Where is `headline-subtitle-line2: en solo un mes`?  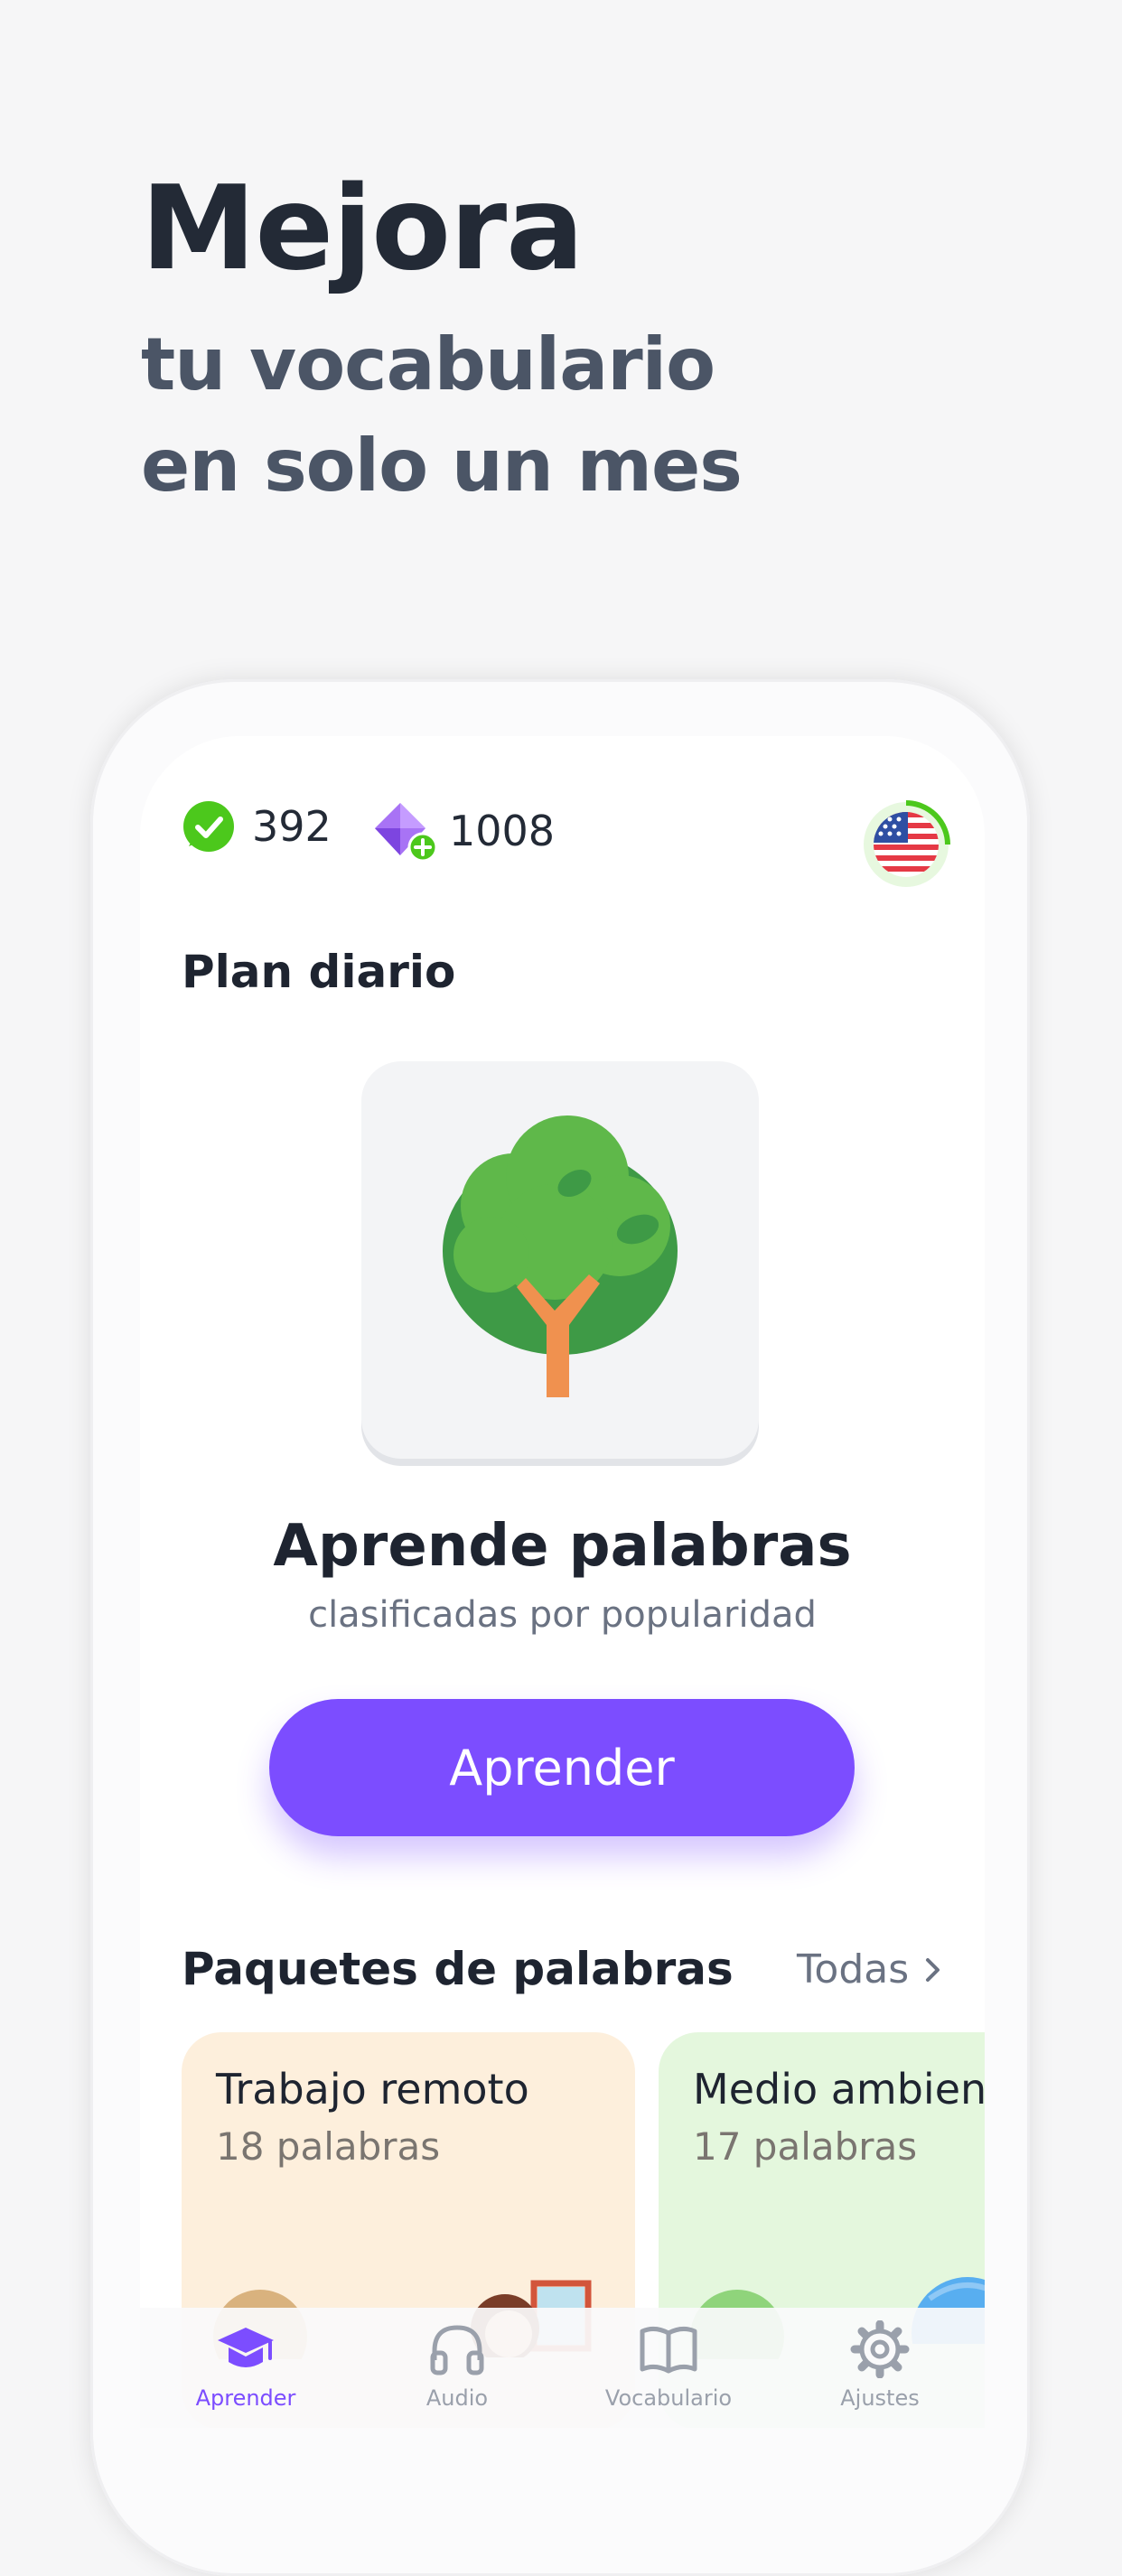 headline-subtitle-line2: en solo un mes is located at coordinates (442, 466).